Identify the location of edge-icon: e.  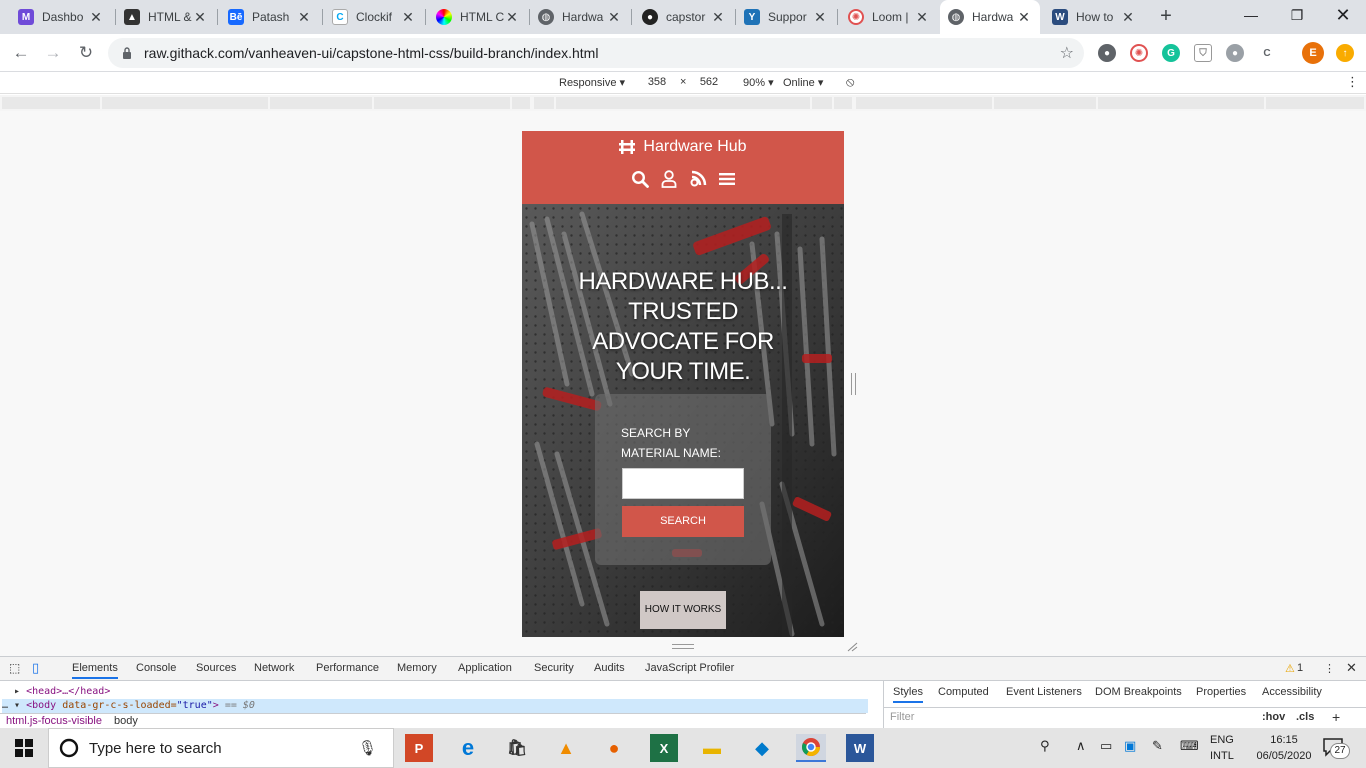
(468, 748).